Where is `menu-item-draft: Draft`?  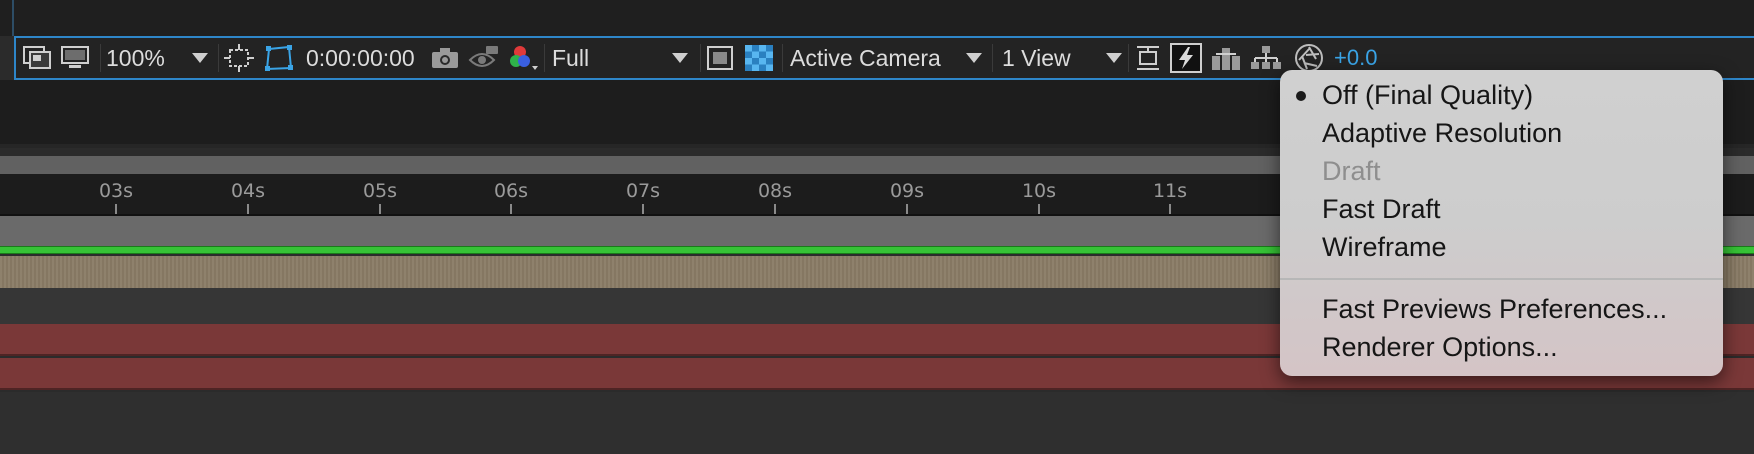
menu-item-draft: Draft is located at coordinates (1351, 171).